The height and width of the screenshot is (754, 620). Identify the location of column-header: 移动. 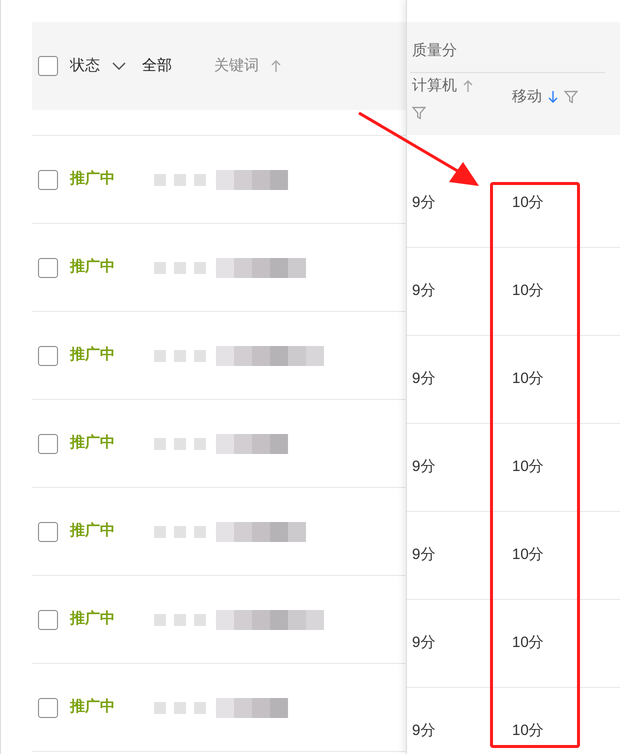
(527, 96).